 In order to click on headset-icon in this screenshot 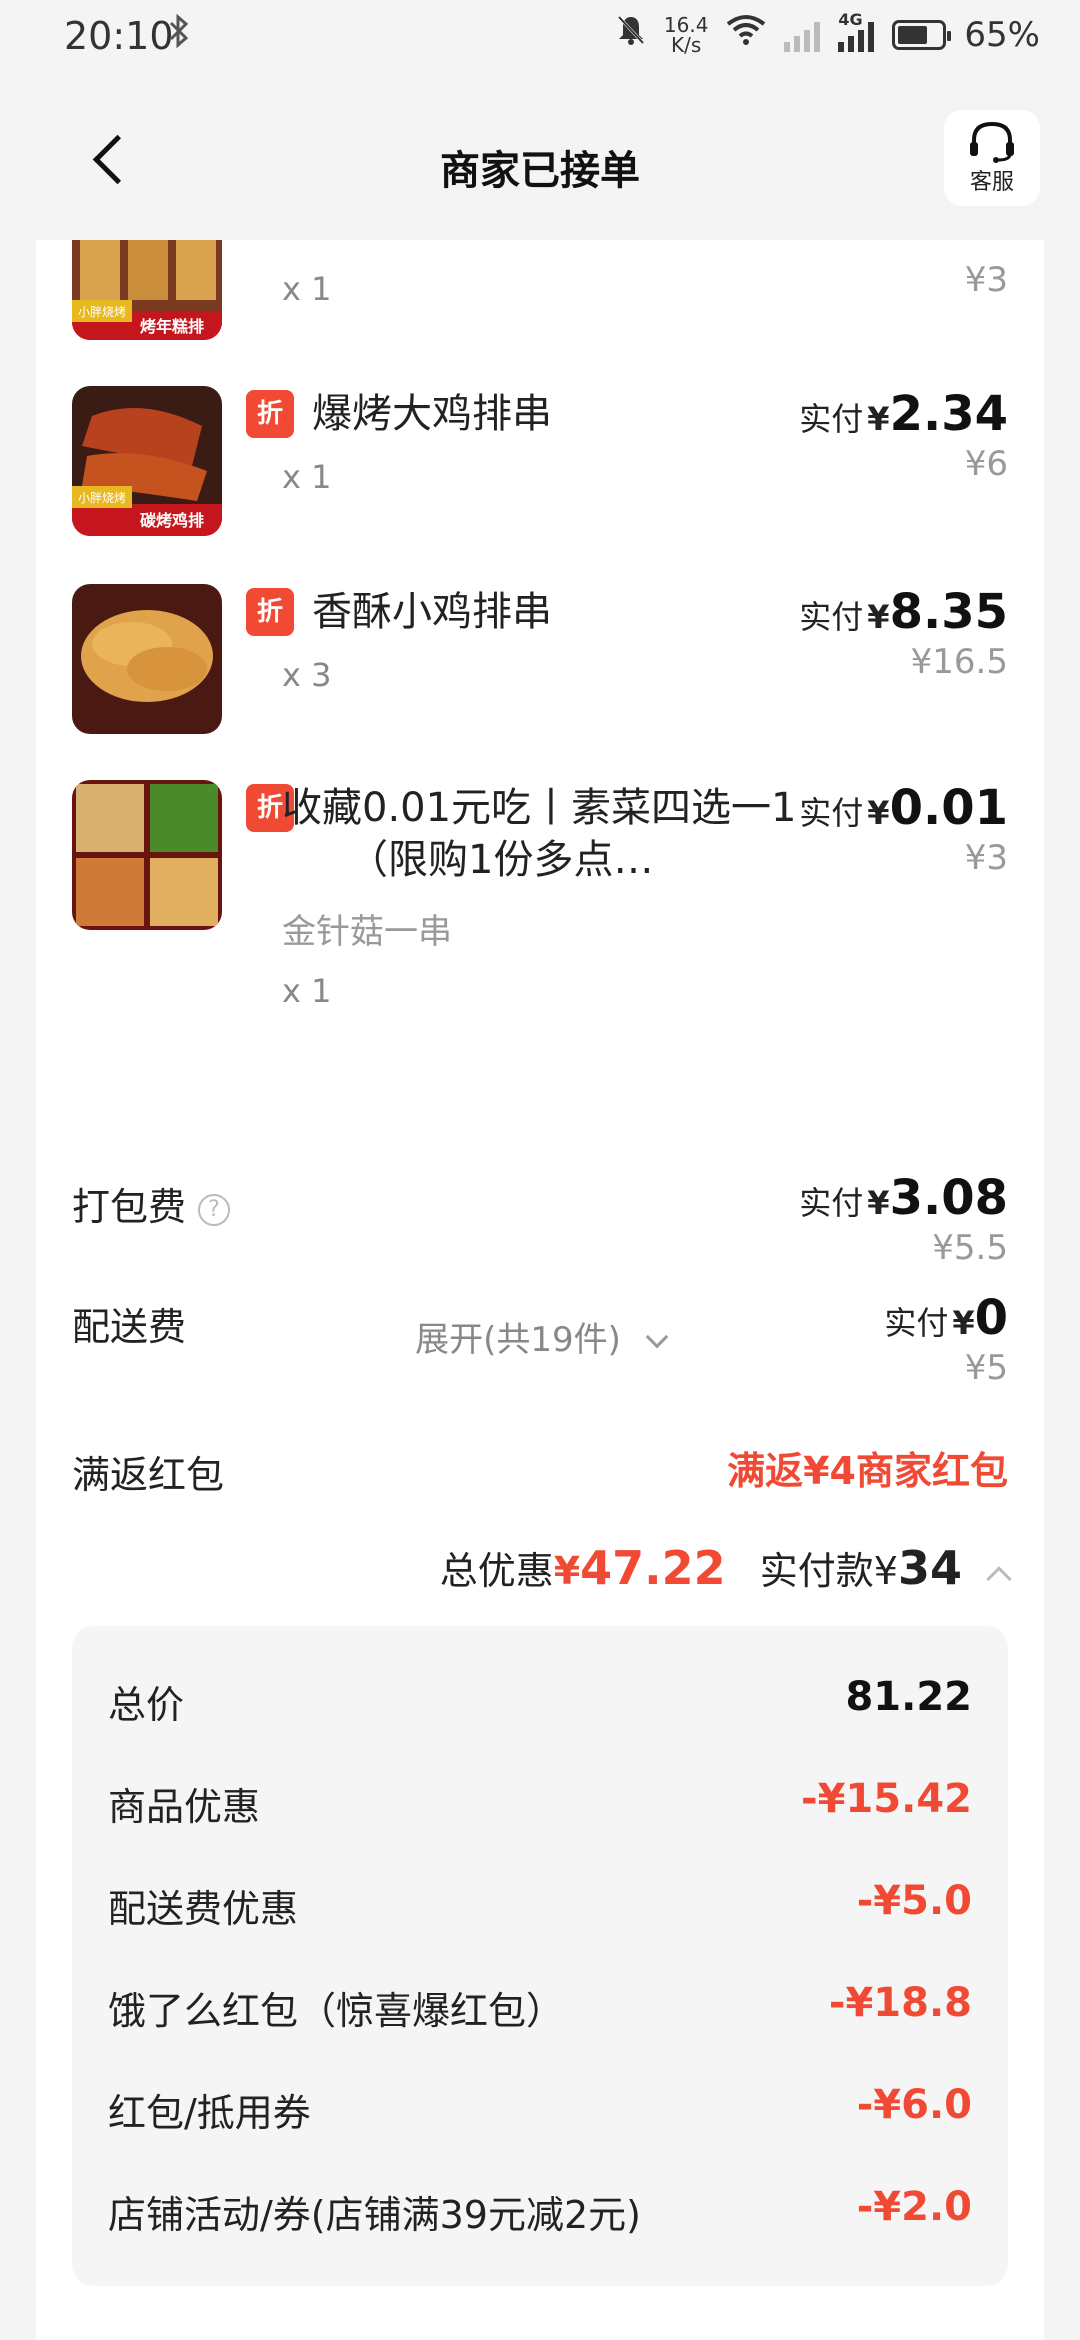, I will do `click(992, 142)`.